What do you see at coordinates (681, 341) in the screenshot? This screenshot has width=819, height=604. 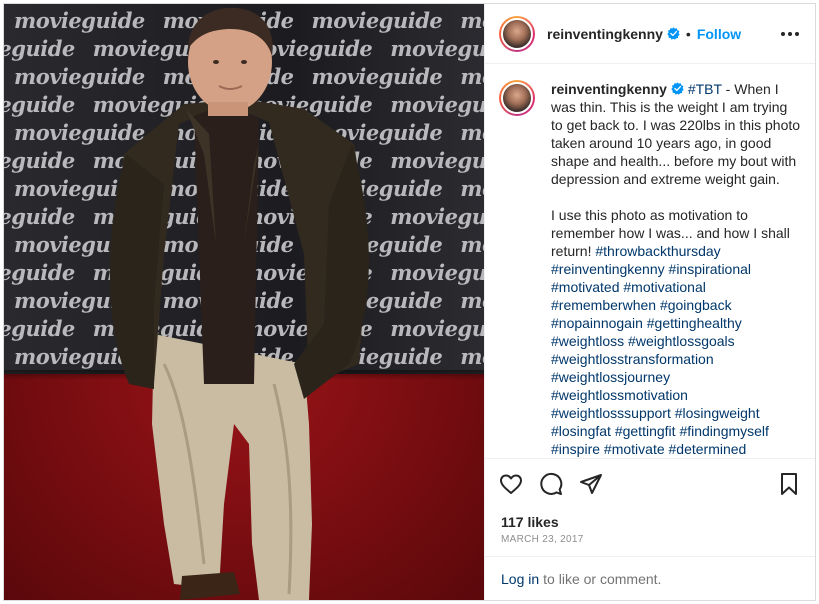 I see `hashtag-link: #weightlossgoals` at bounding box center [681, 341].